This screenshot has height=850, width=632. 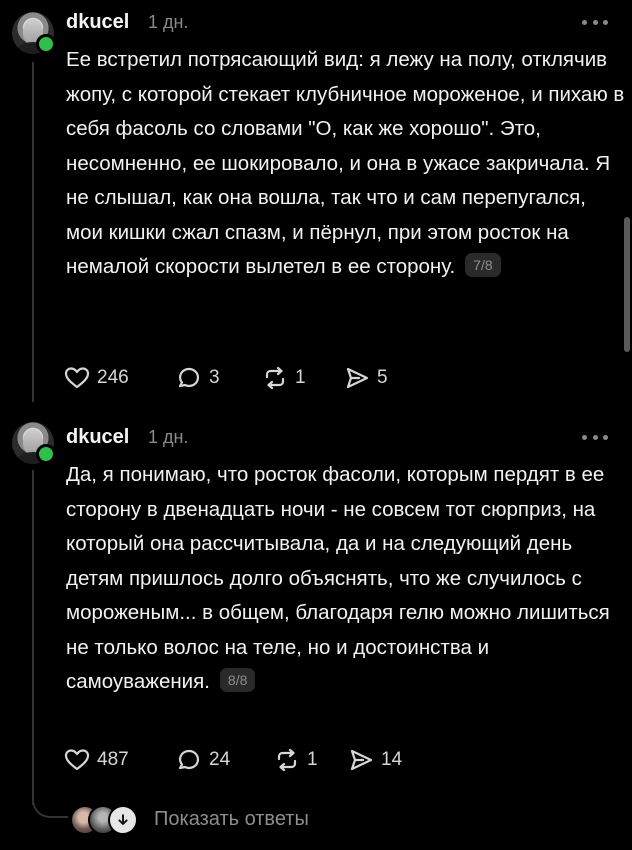 What do you see at coordinates (96, 378) in the screenshot?
I see `like-button: 246` at bounding box center [96, 378].